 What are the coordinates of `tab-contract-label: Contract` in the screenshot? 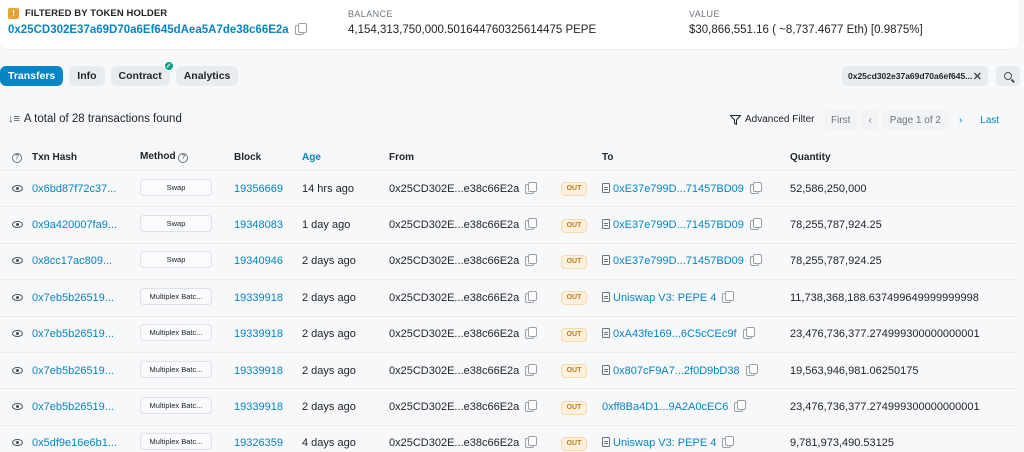 It's located at (140, 76).